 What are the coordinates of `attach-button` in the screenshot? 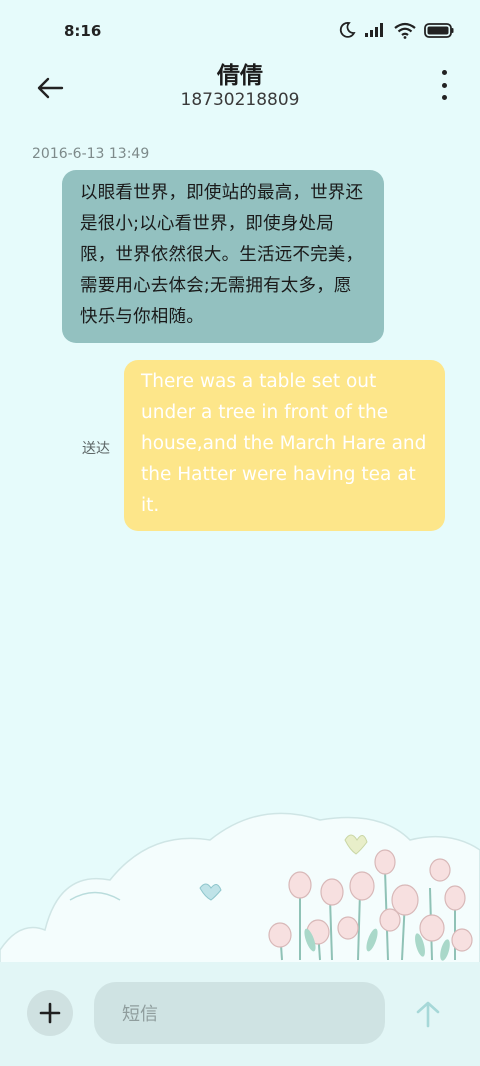 It's located at (50, 1013).